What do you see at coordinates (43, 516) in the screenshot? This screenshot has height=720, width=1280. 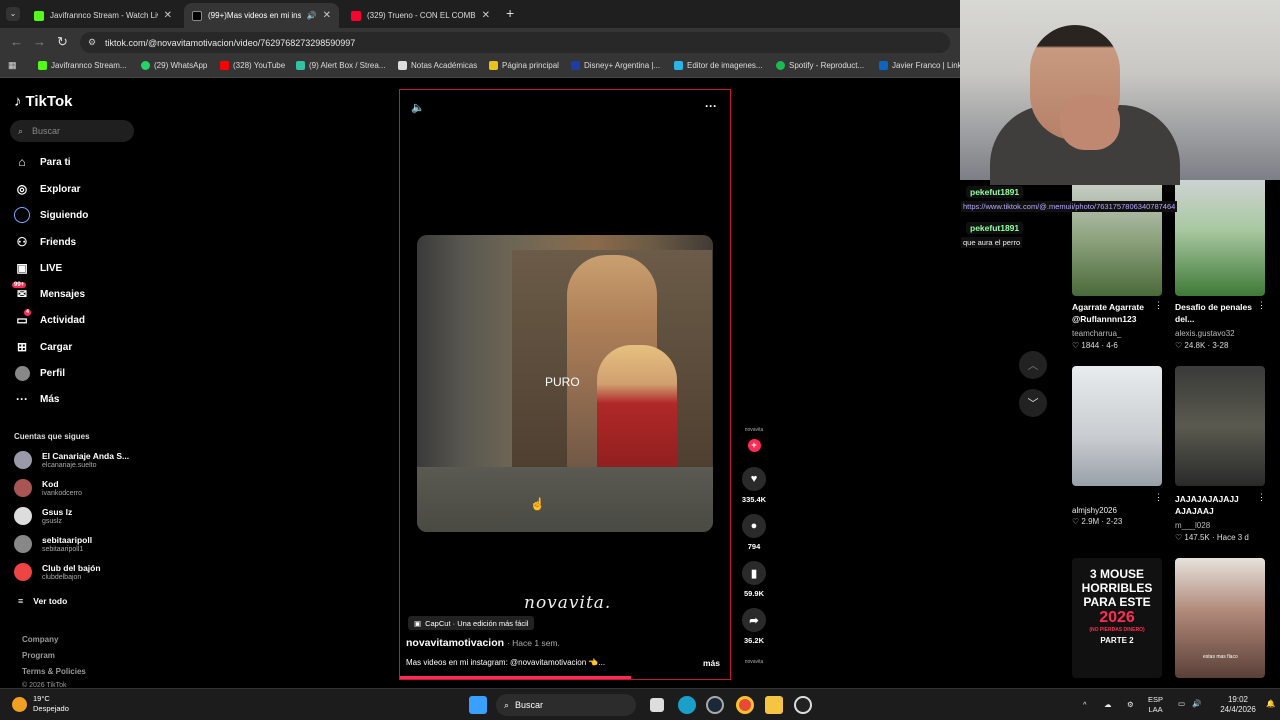 I see `following-account: Gsus lz gsuslz` at bounding box center [43, 516].